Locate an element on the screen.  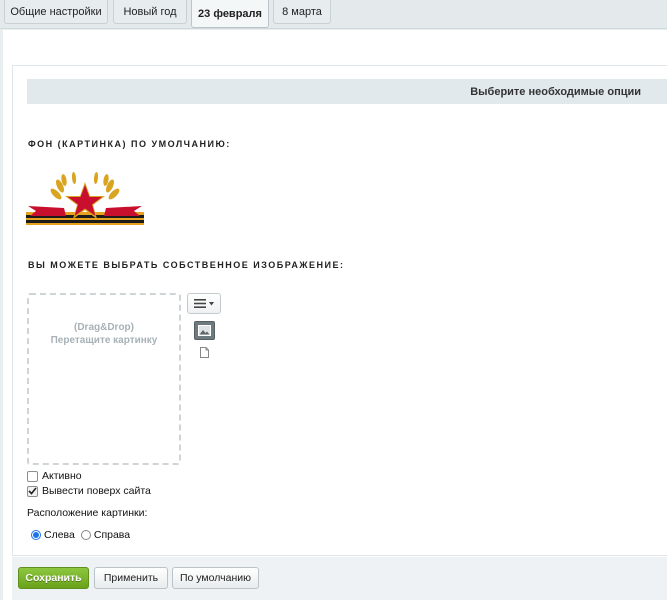
active-option: Активно is located at coordinates (54, 476).